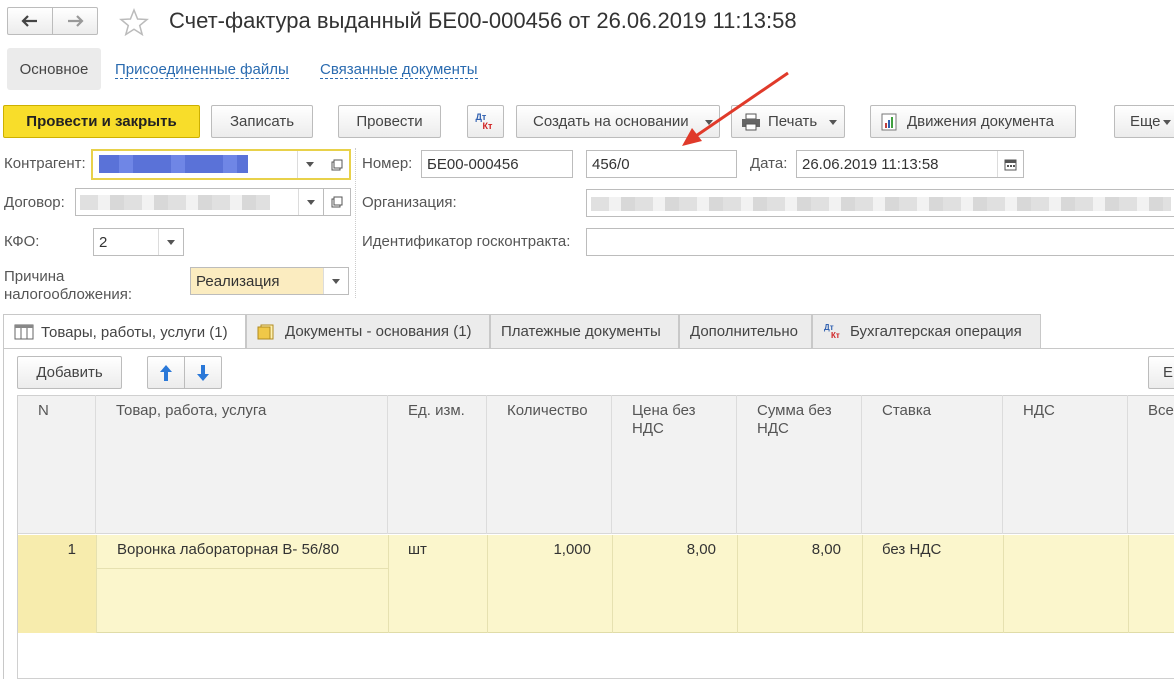 This screenshot has height=679, width=1174. I want to click on create-based-on-label: Создать на основании, so click(611, 121).